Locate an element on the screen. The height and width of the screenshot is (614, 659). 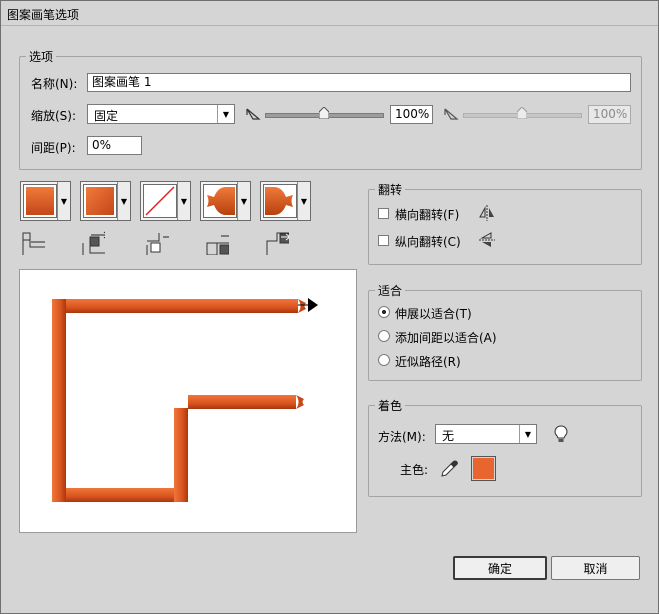
fit-approximate-path-radio is located at coordinates (384, 360).